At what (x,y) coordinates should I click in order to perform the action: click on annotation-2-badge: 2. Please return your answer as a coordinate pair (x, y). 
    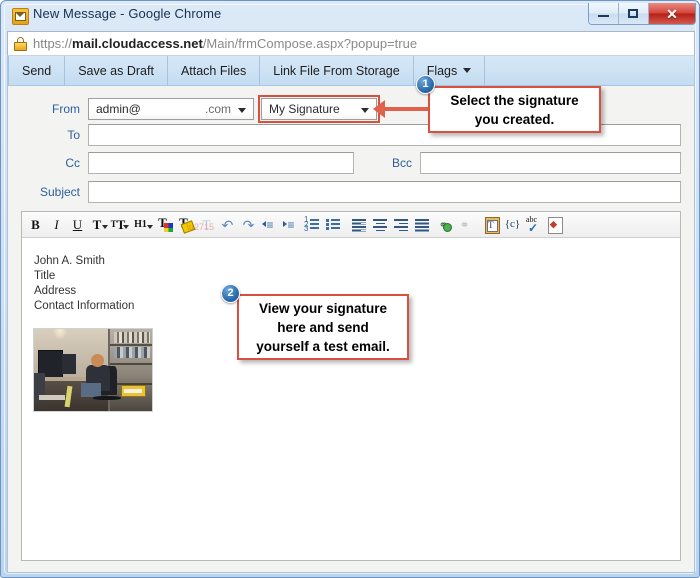
    Looking at the image, I should click on (230, 293).